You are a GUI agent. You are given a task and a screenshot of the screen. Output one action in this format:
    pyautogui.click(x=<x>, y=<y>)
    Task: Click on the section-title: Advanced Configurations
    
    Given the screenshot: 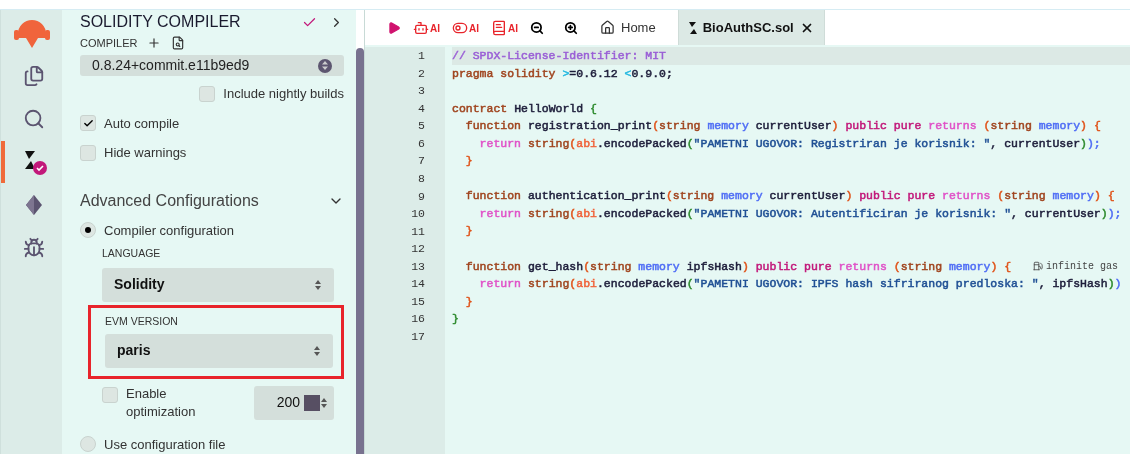 What is the action you would take?
    pyautogui.click(x=170, y=200)
    